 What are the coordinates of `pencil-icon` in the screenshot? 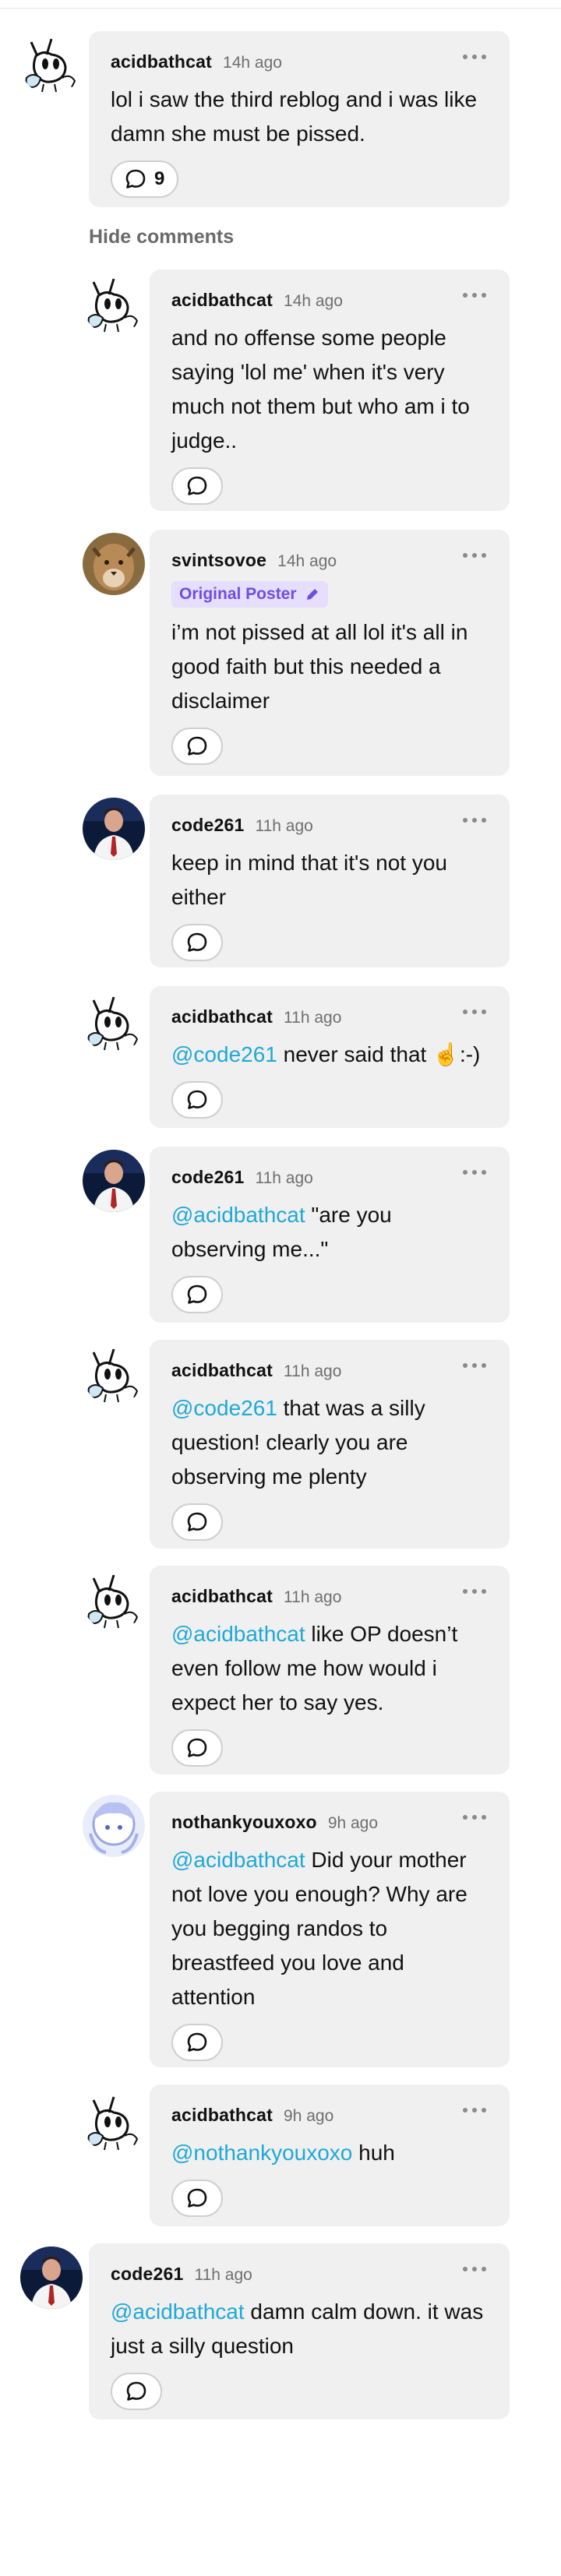 It's located at (312, 594).